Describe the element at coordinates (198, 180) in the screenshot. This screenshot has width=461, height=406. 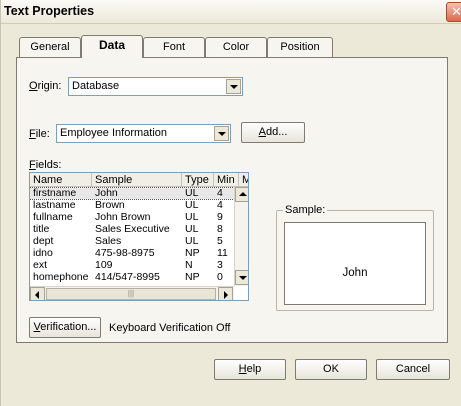
I see `column-header-type: Type` at that location.